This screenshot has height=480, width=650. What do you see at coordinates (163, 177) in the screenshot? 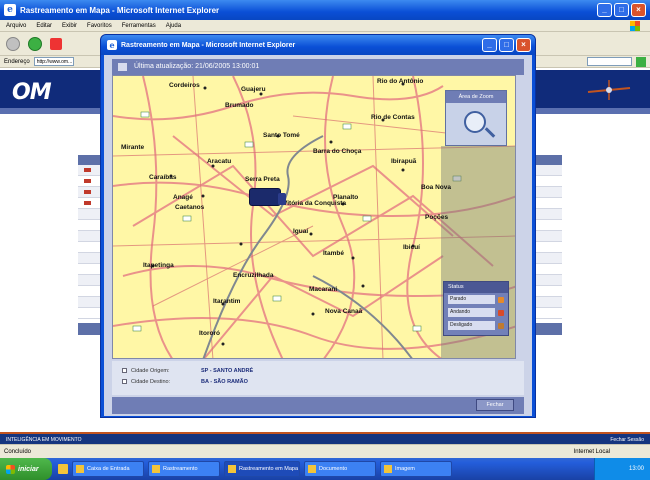
I see `map-label: Caraíbas` at bounding box center [163, 177].